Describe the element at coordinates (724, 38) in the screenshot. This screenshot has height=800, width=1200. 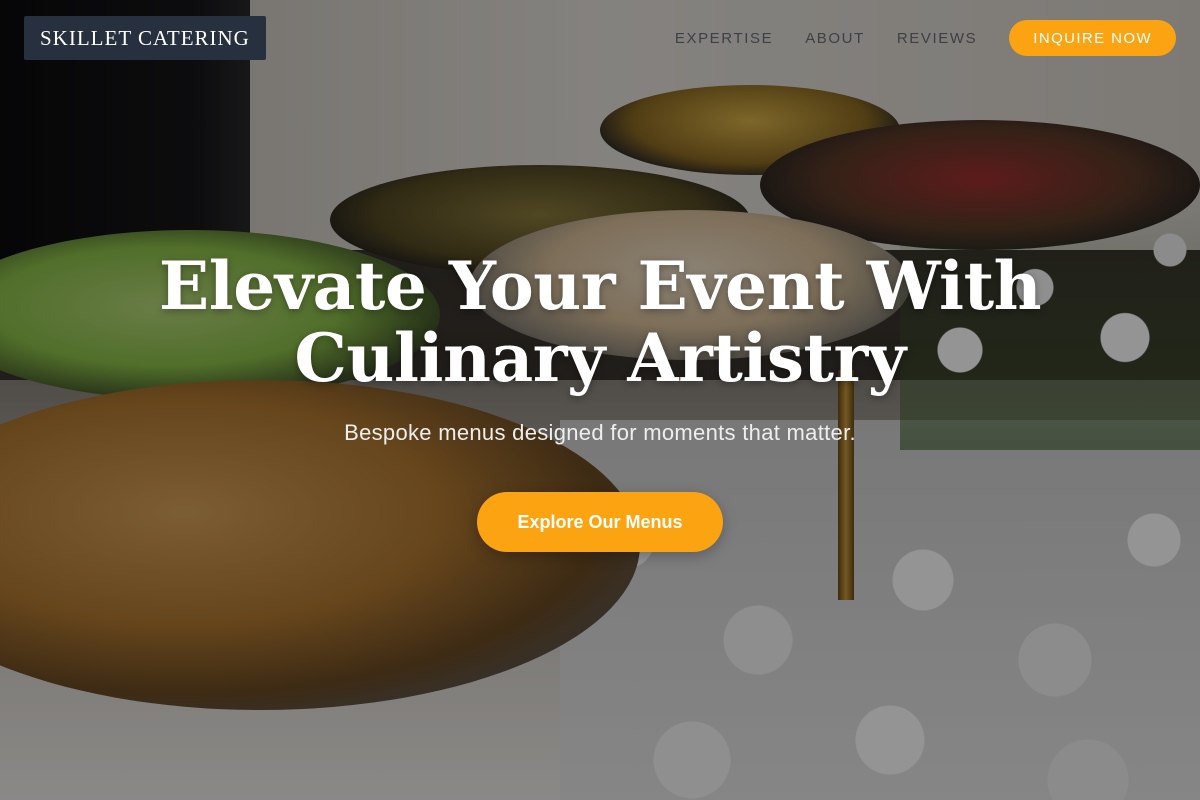
I see `nav-link-expertise: EXPERTISE` at that location.